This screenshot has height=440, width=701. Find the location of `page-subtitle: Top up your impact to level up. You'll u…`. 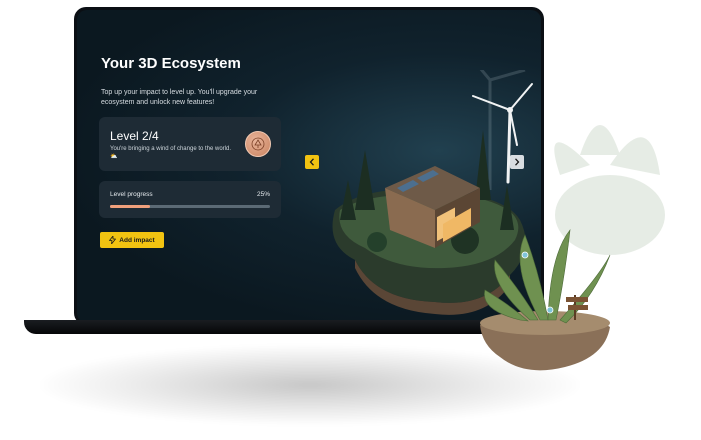

page-subtitle: Top up your impact to level up. You'll u… is located at coordinates (179, 97).